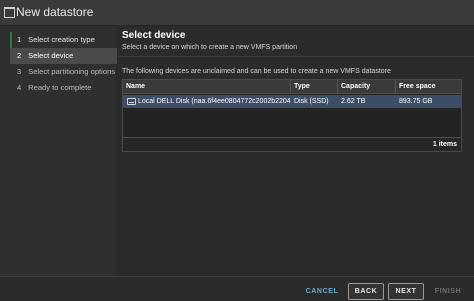  Describe the element at coordinates (19, 87) in the screenshot. I see `step-number: 4` at that location.